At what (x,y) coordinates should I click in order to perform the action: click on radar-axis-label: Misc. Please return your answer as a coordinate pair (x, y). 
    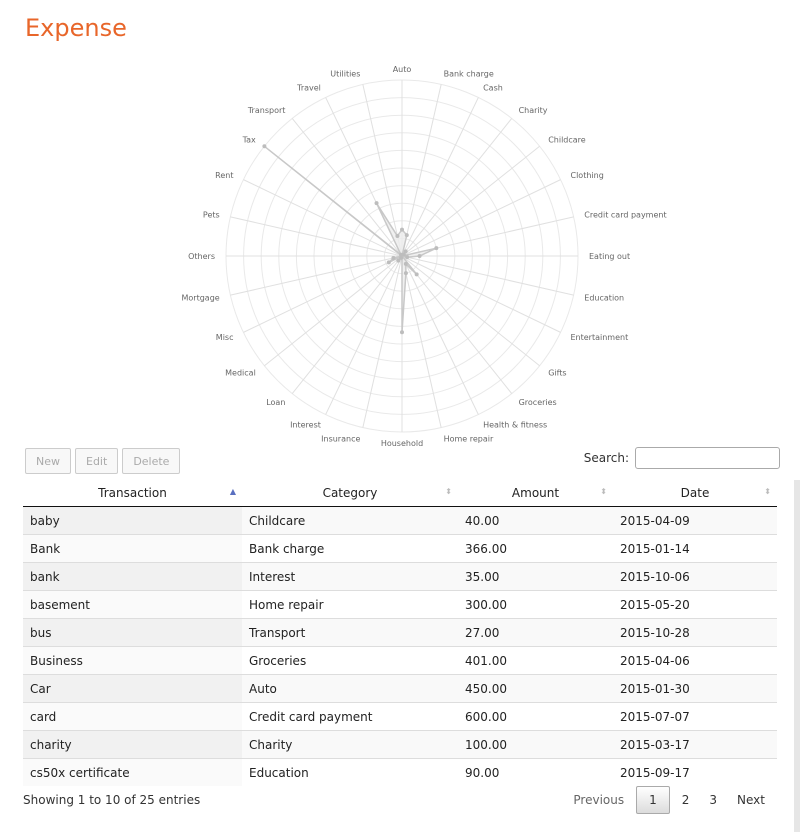
    Looking at the image, I should click on (225, 337).